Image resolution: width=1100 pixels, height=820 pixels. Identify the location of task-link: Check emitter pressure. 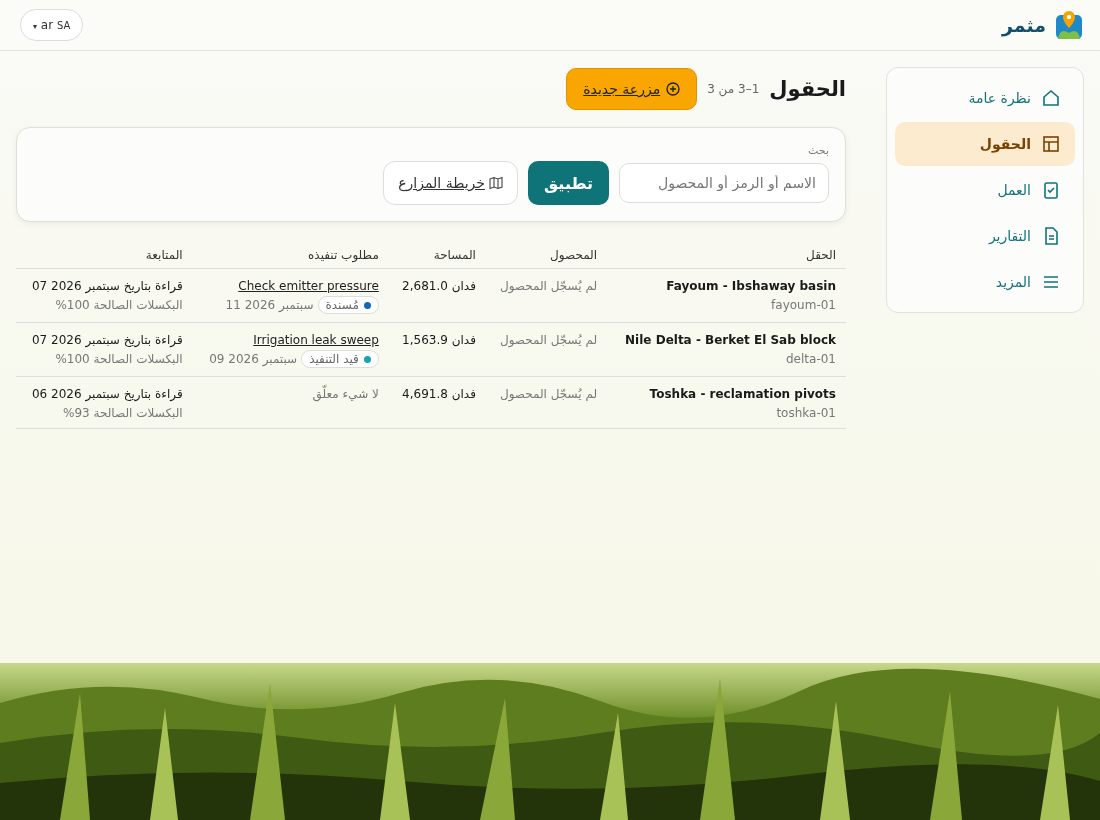
(308, 286).